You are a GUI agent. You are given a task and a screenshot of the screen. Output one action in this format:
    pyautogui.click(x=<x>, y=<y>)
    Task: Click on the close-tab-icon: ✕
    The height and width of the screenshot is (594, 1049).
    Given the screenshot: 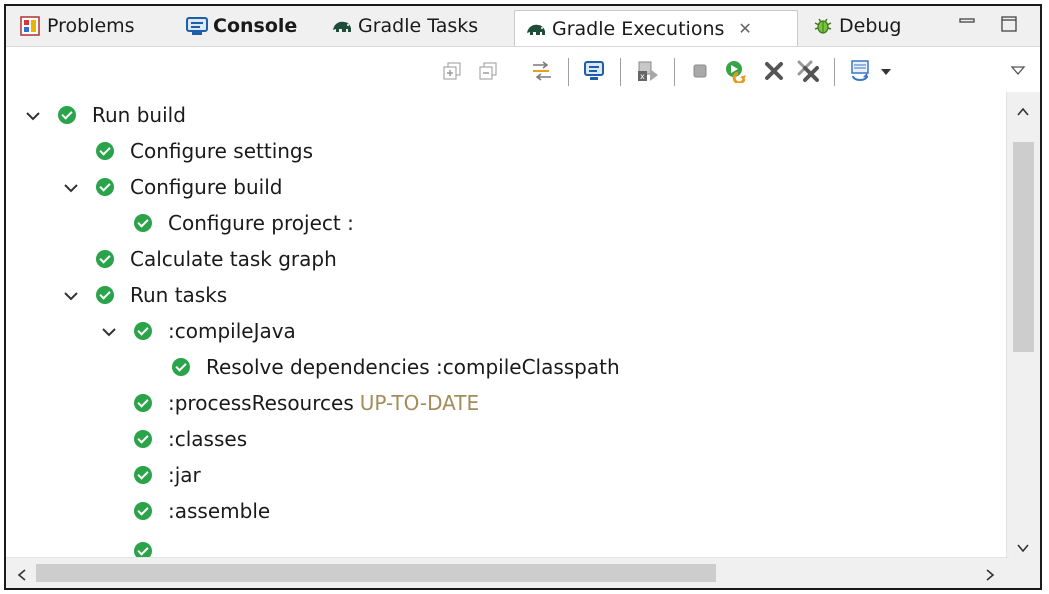 What is the action you would take?
    pyautogui.click(x=744, y=28)
    